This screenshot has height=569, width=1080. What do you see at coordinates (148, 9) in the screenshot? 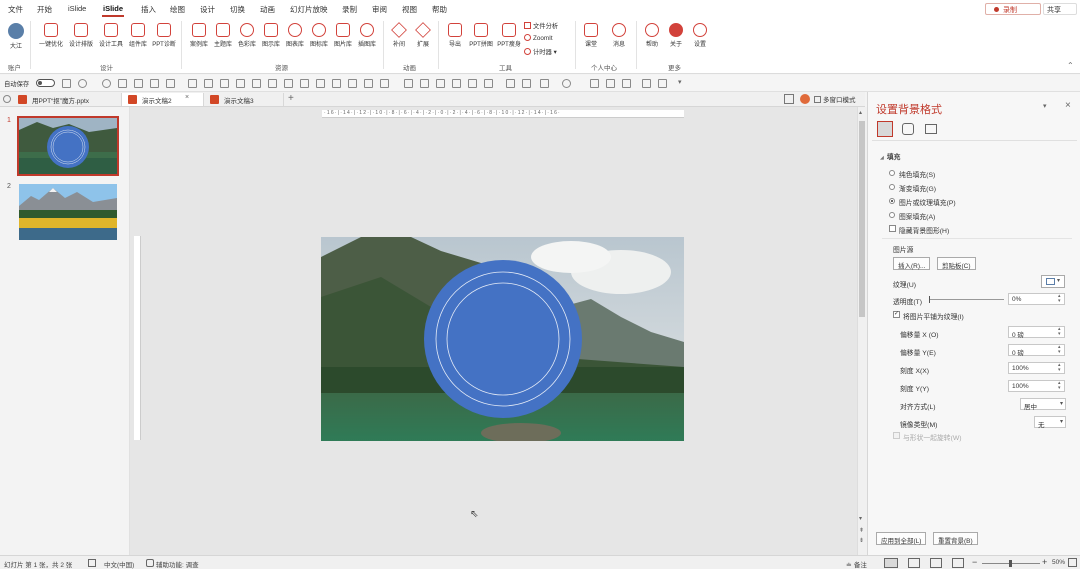
I see `menu-insert: 插入` at bounding box center [148, 9].